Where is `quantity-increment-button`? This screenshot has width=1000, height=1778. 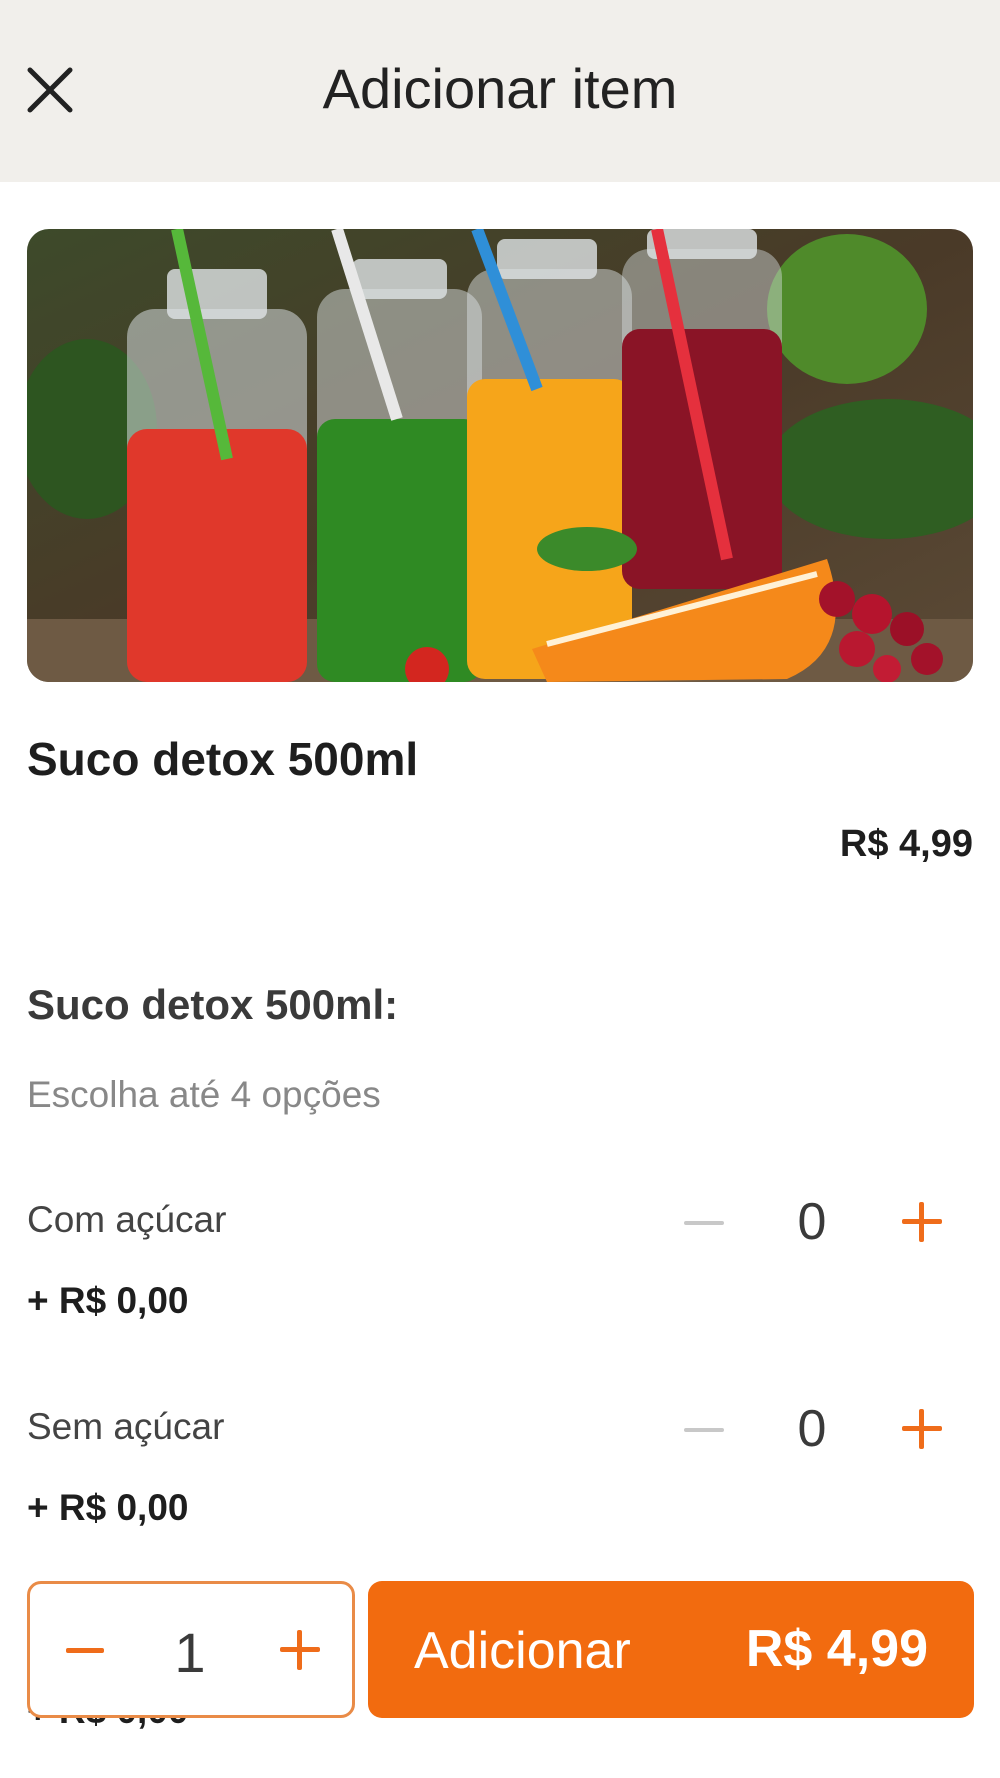
quantity-increment-button is located at coordinates (300, 1650).